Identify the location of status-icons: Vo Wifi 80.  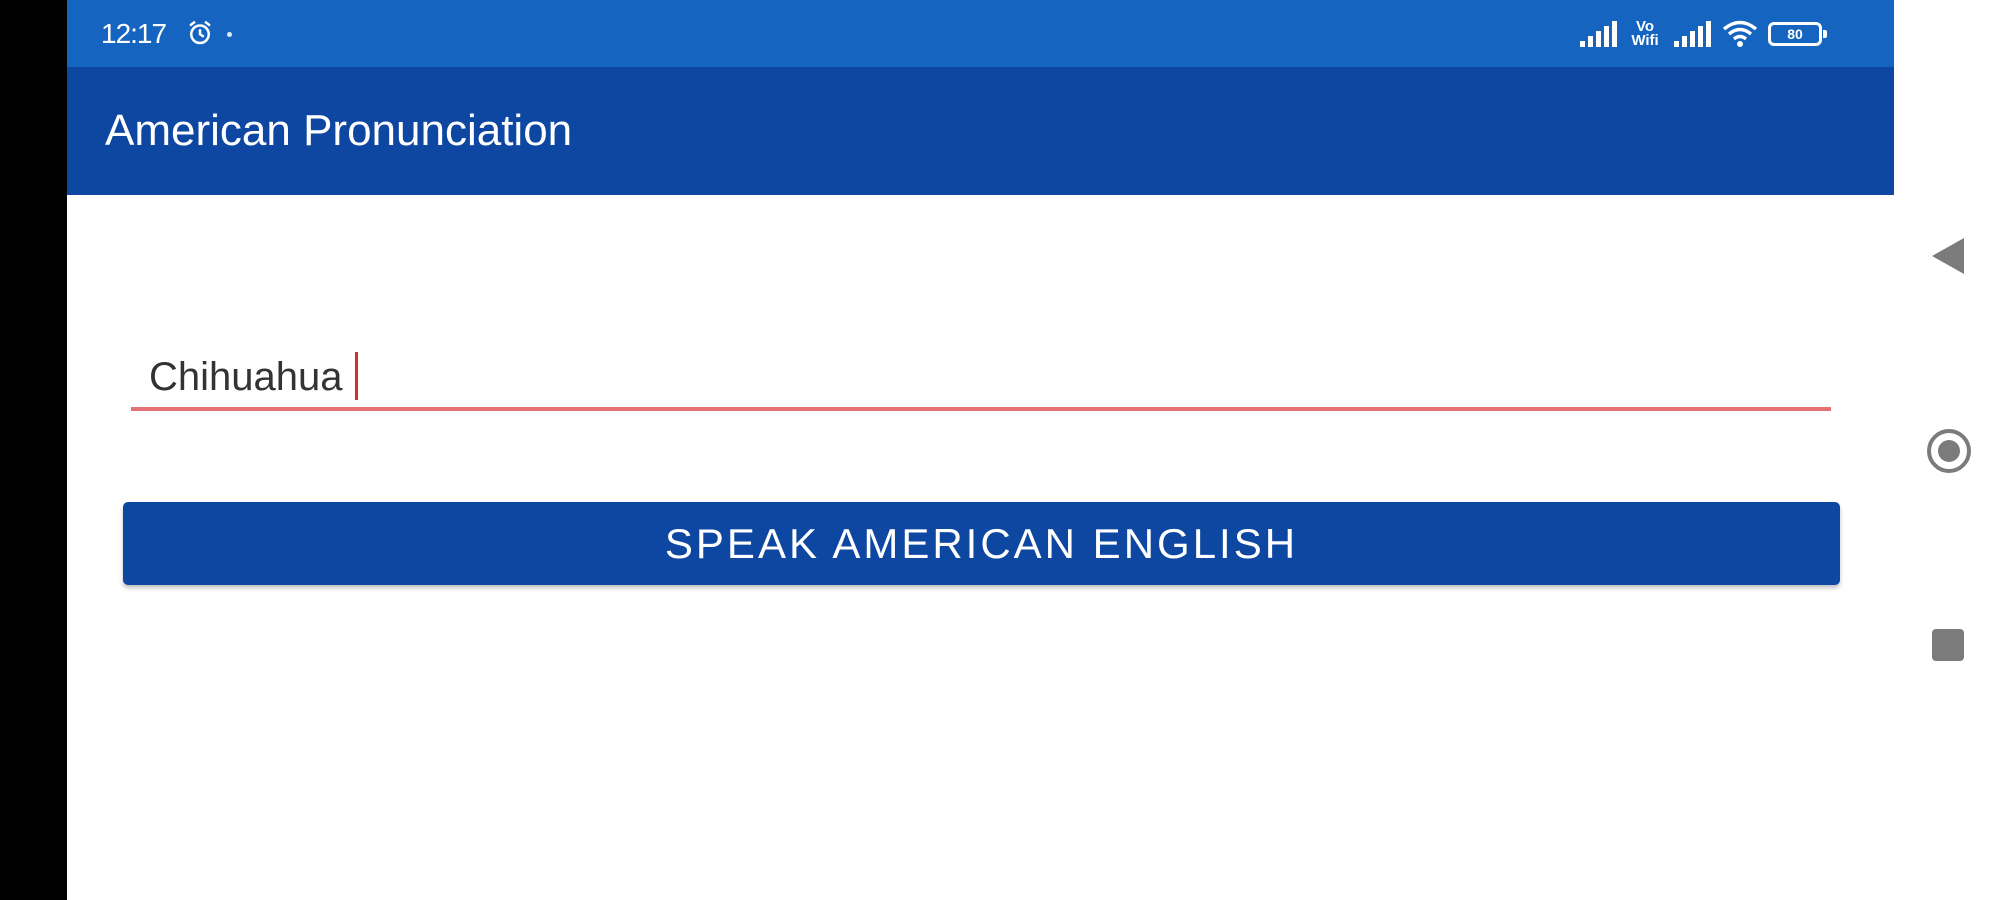
(1702, 34).